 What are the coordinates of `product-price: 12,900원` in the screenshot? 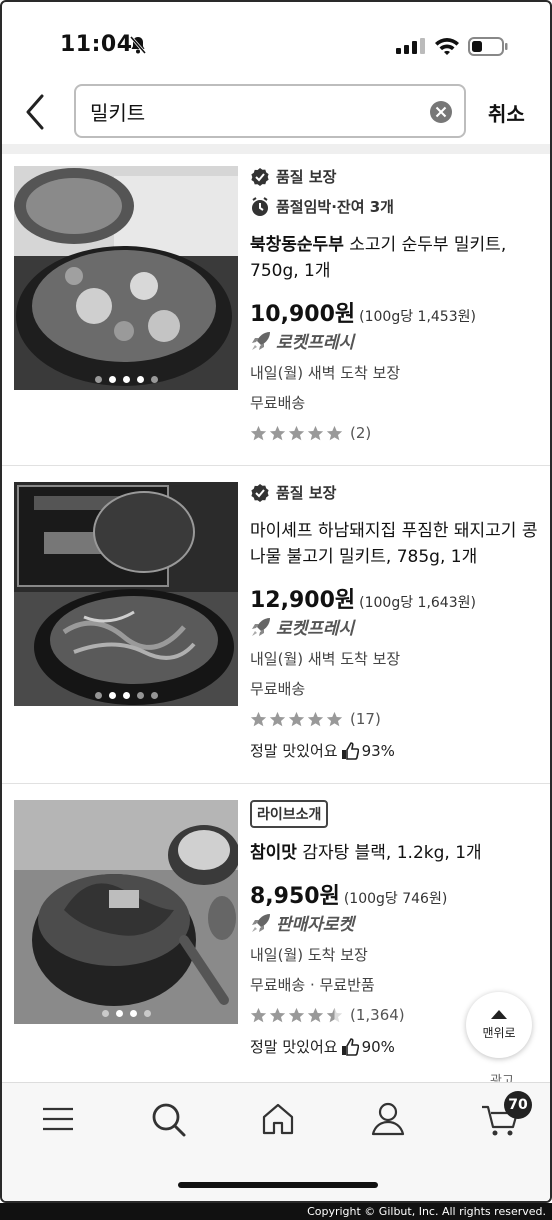 It's located at (303, 600).